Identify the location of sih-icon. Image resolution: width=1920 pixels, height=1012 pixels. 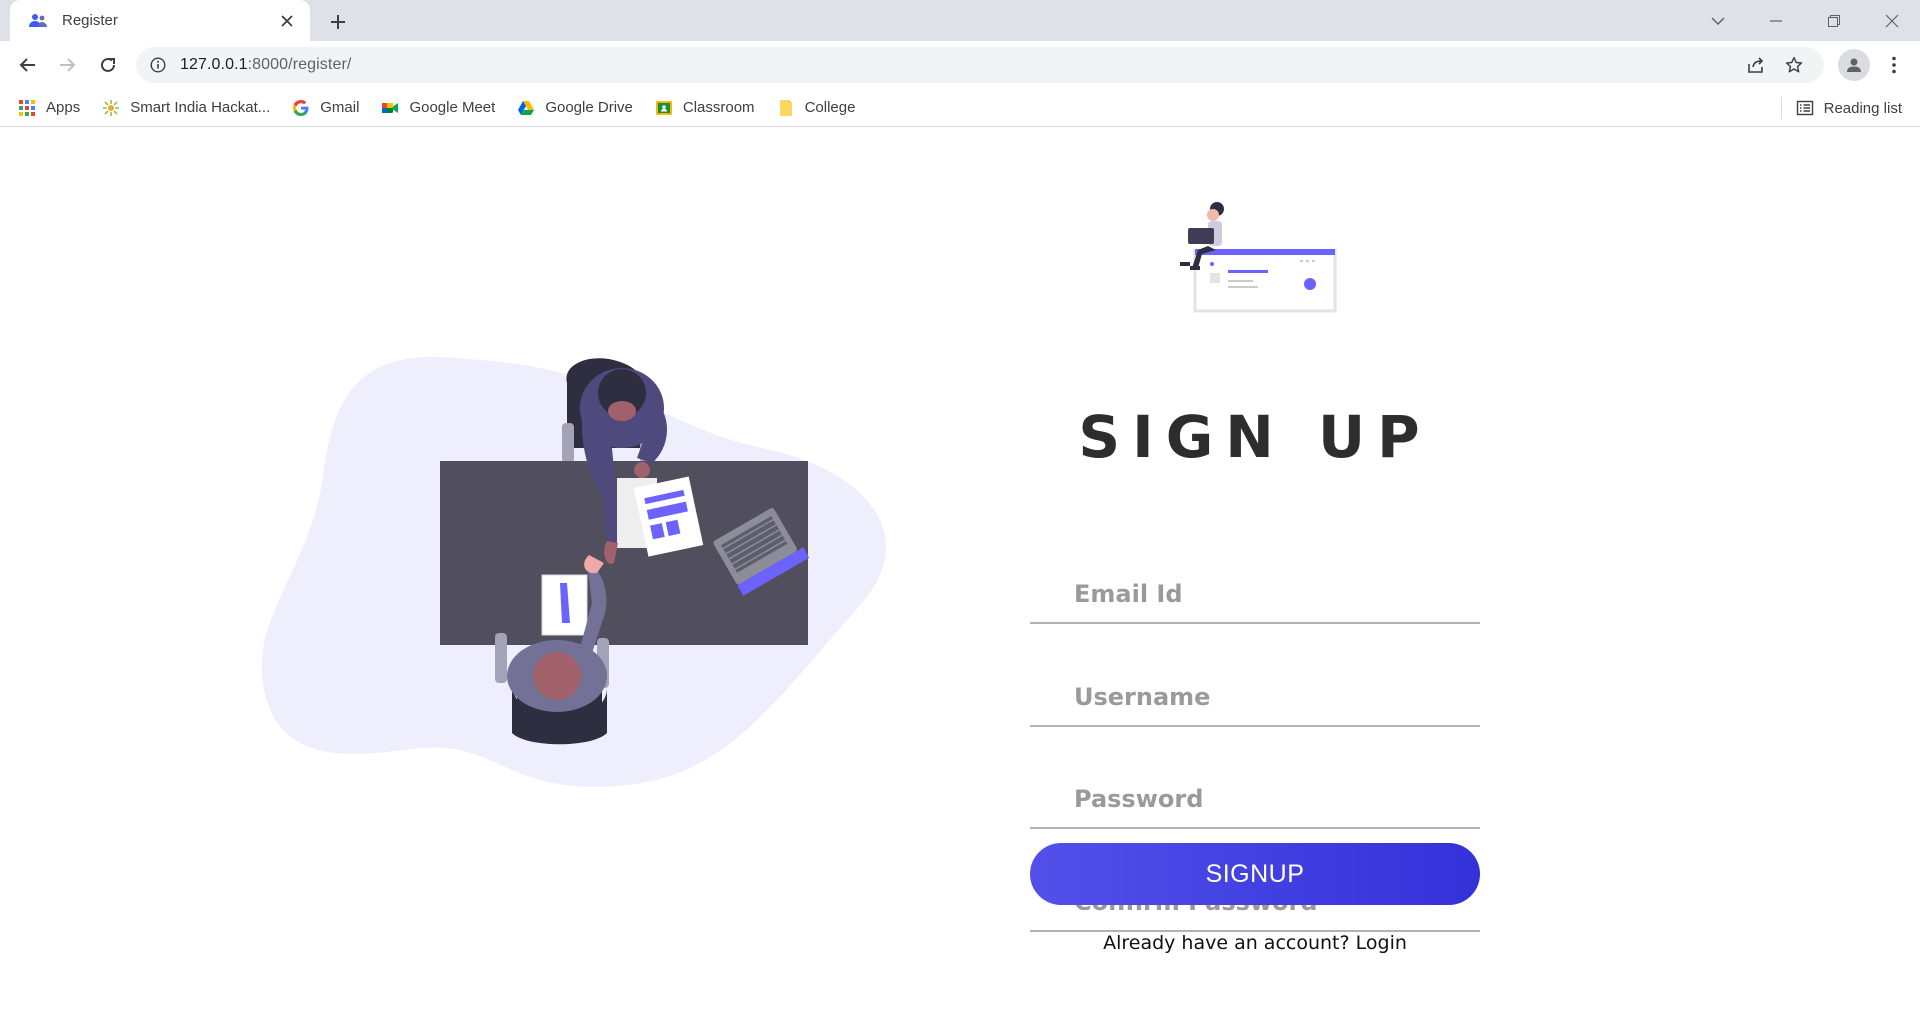
(111, 107).